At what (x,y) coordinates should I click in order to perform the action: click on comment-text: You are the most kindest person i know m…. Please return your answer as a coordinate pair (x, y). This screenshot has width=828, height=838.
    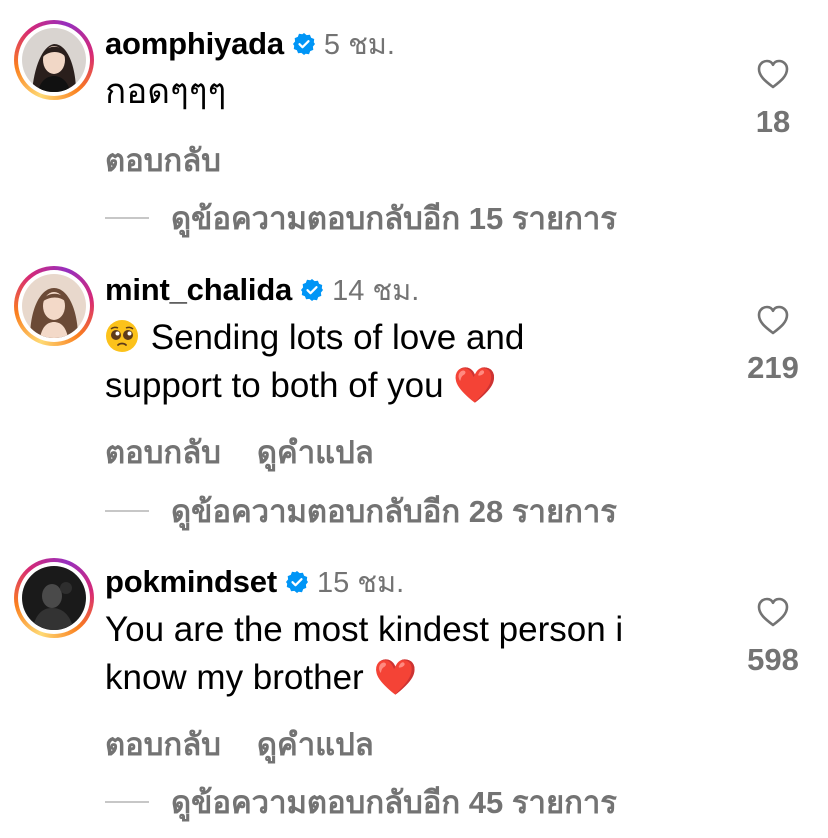
    Looking at the image, I should click on (405, 654).